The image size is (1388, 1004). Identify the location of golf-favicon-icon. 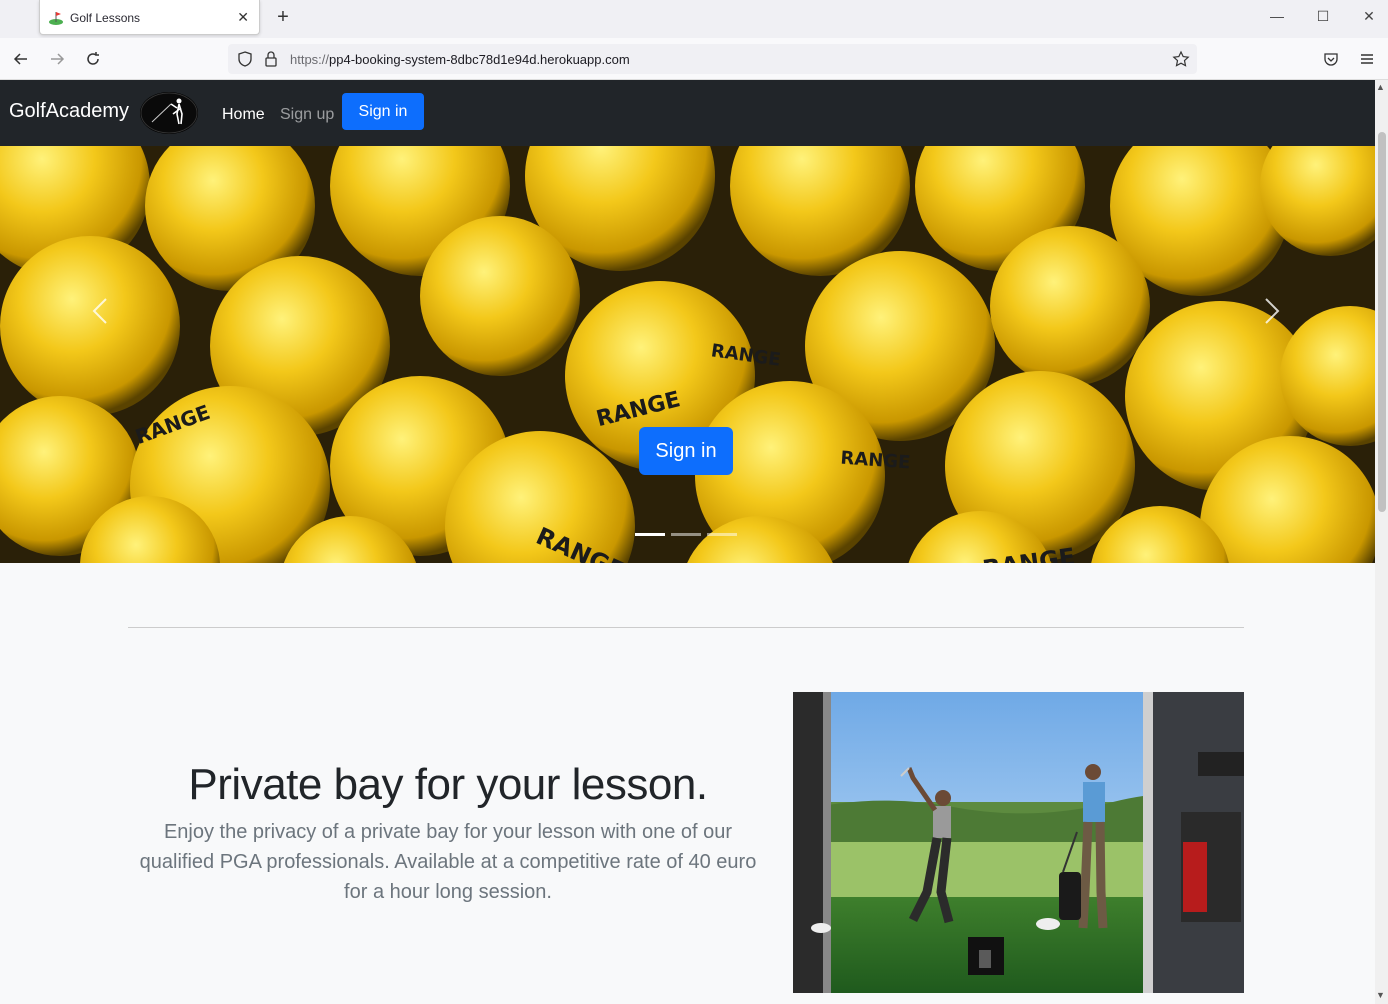
(56, 18).